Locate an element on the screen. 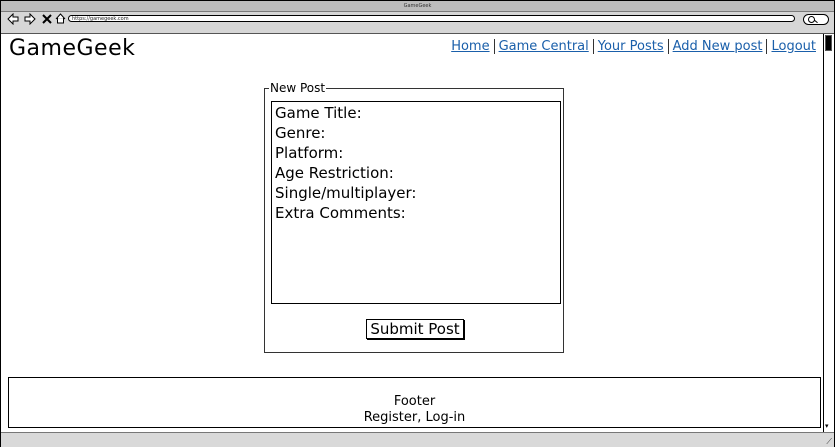  search-button is located at coordinates (816, 19).